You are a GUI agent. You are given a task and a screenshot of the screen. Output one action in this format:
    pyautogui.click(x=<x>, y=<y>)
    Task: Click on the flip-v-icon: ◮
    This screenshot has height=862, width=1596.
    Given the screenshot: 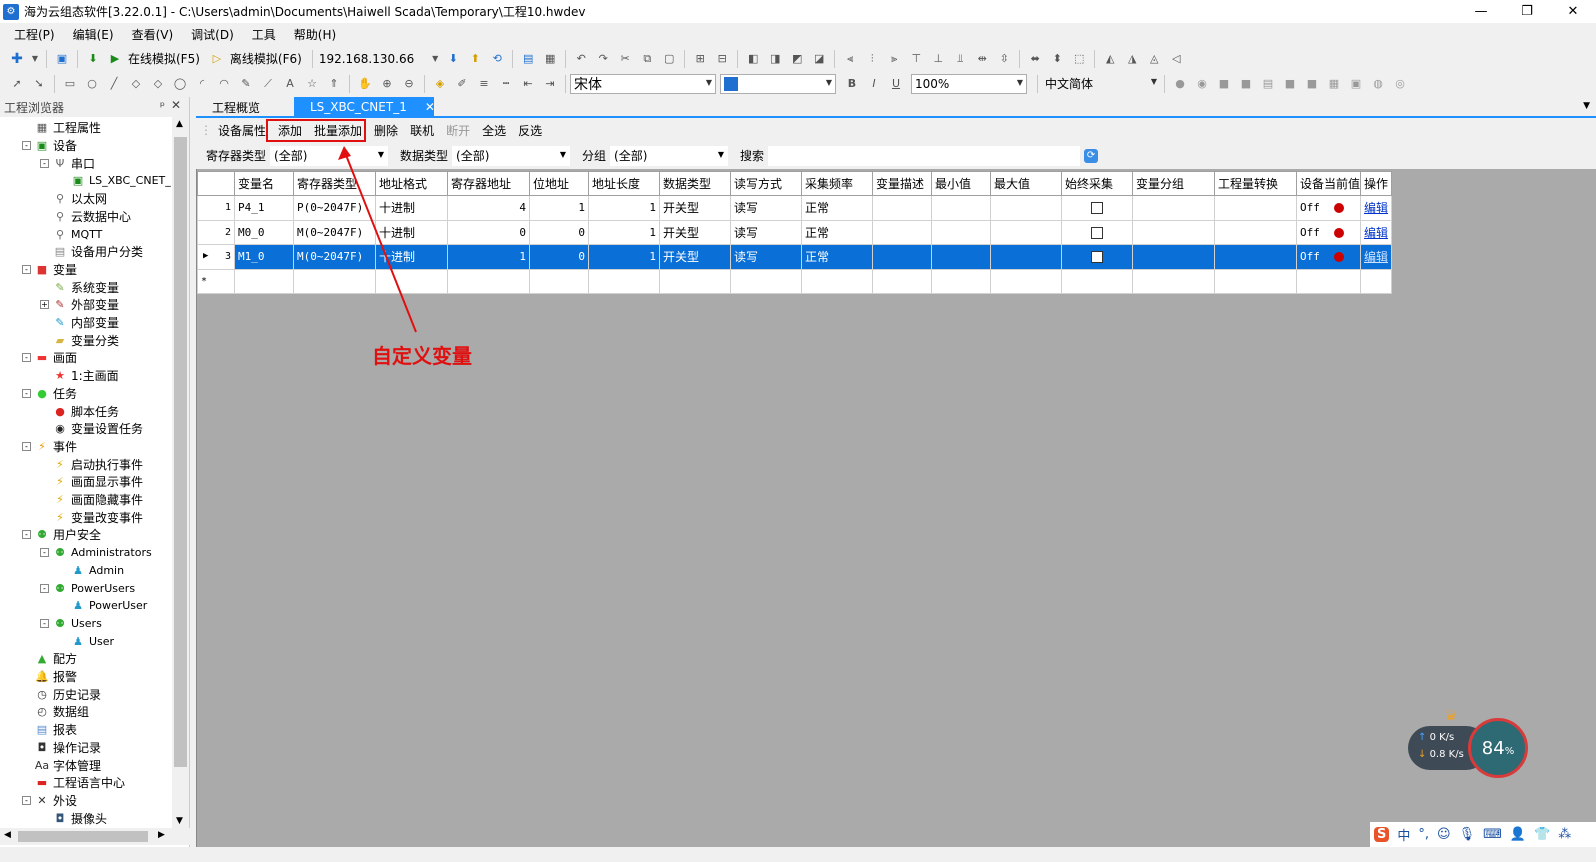 What is the action you would take?
    pyautogui.click(x=1132, y=59)
    